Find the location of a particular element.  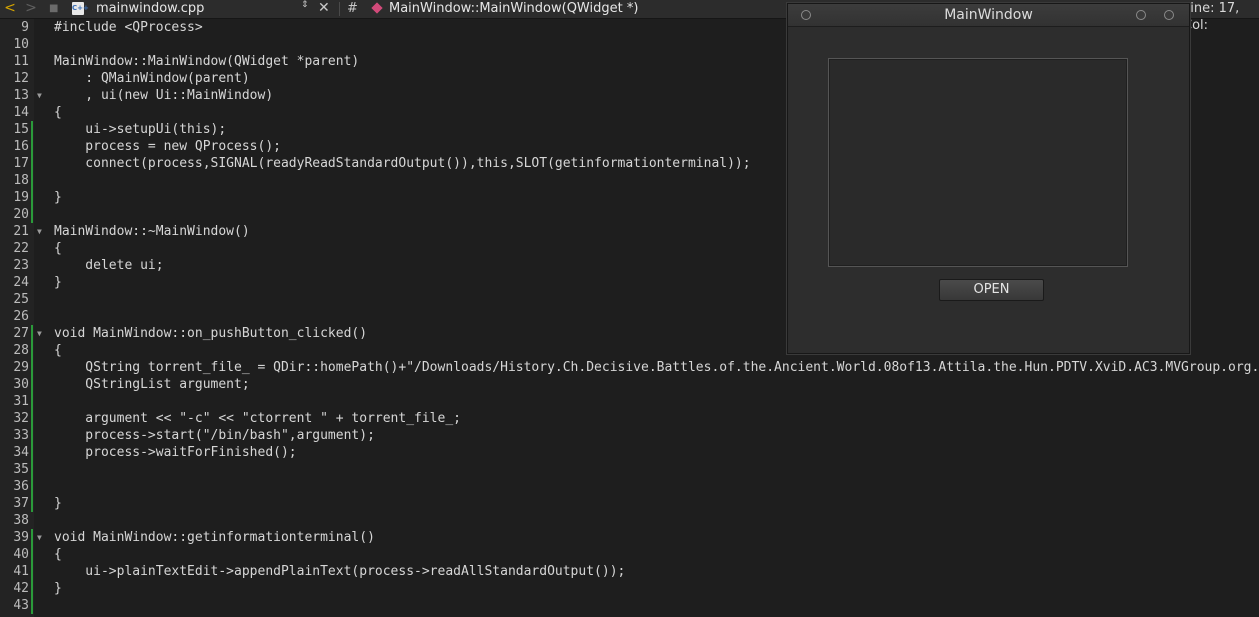

hash-icon: # is located at coordinates (352, 9).